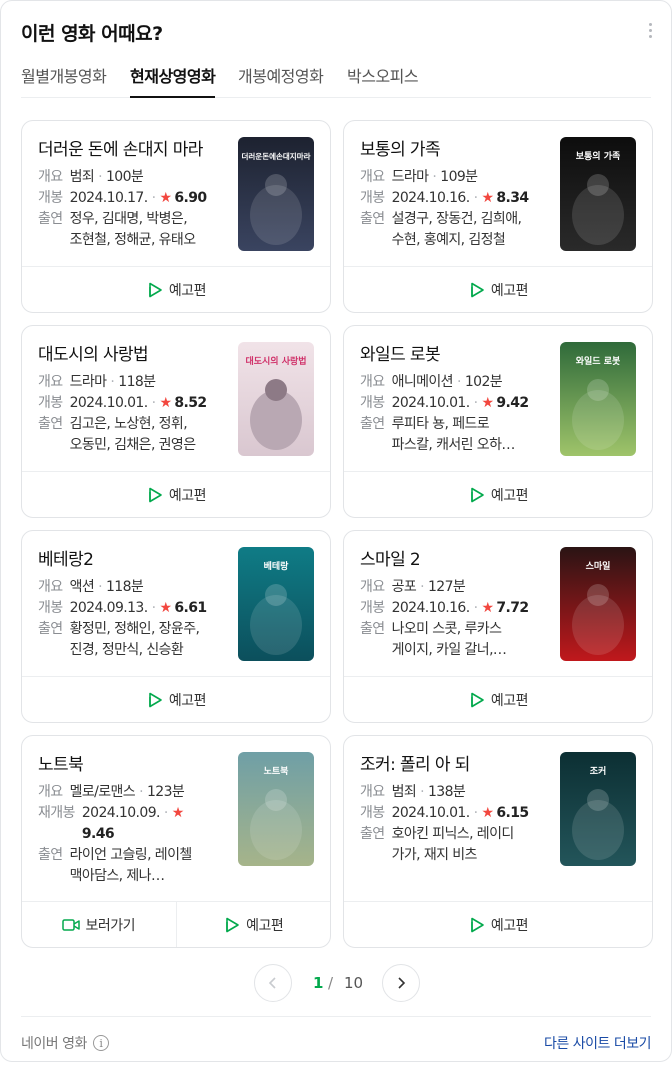 This screenshot has height=1090, width=672. Describe the element at coordinates (276, 809) in the screenshot. I see `movie-poster: 노트북` at that location.